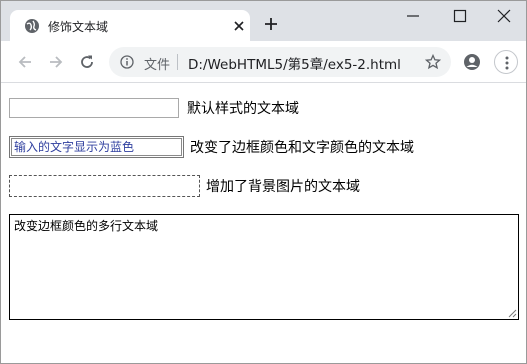  I want to click on info-icon, so click(127, 62).